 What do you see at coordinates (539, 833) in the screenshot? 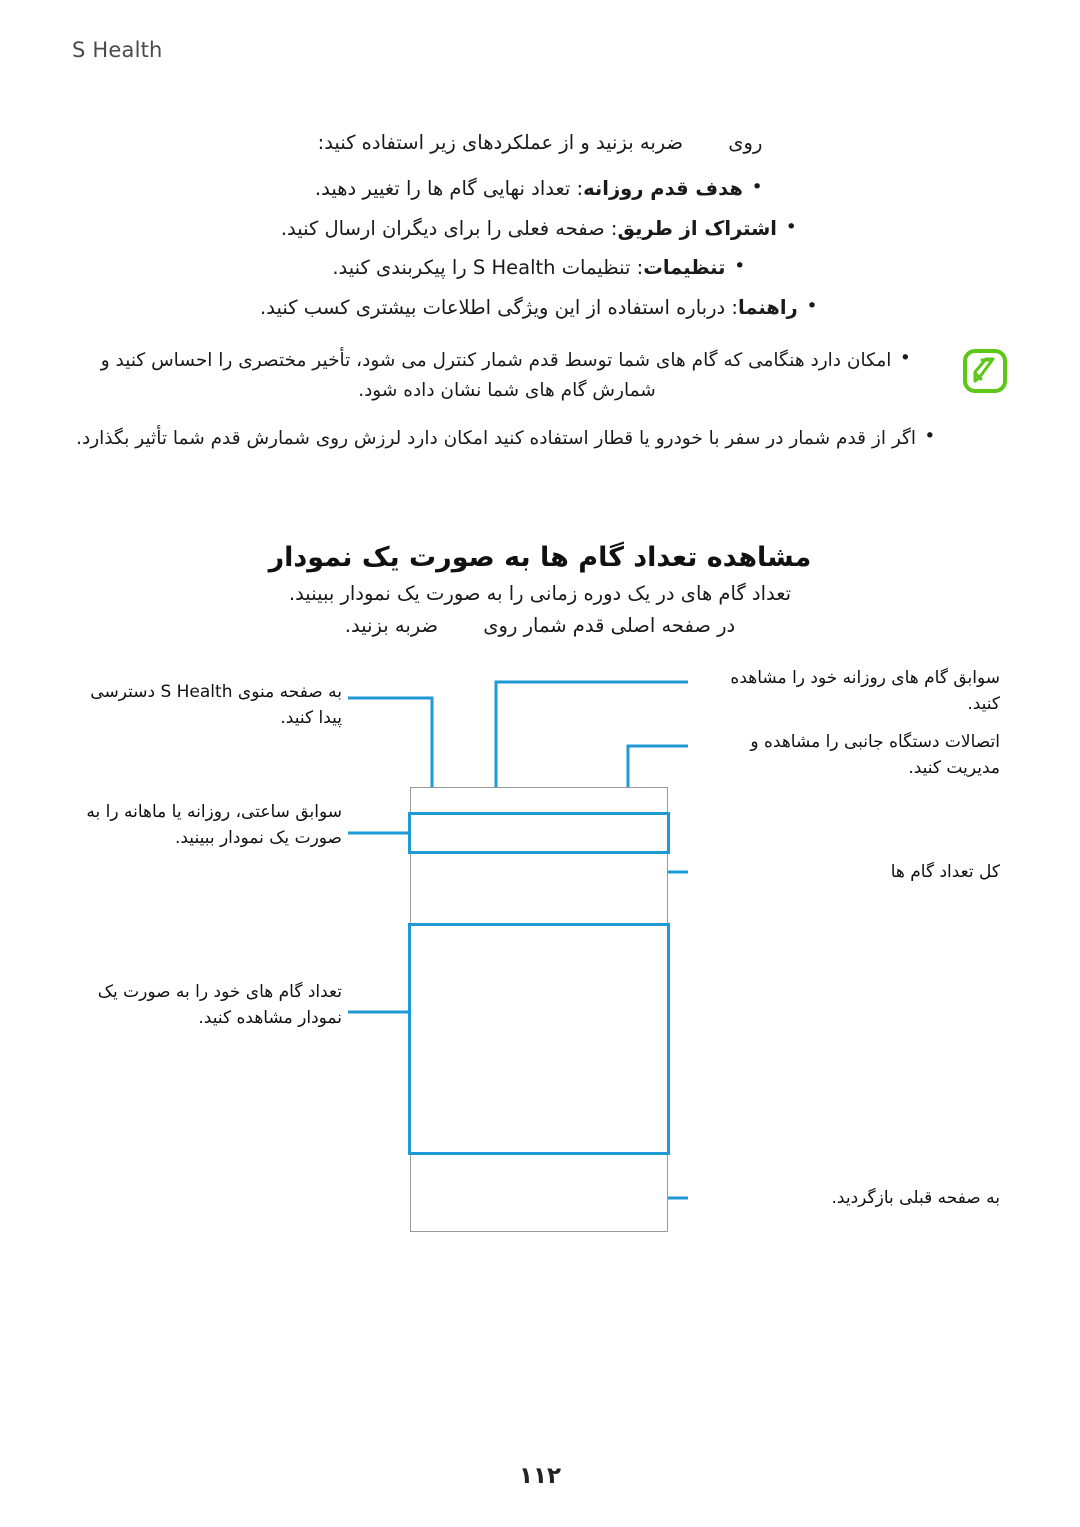
I see `highlight-box-period-tabs` at bounding box center [539, 833].